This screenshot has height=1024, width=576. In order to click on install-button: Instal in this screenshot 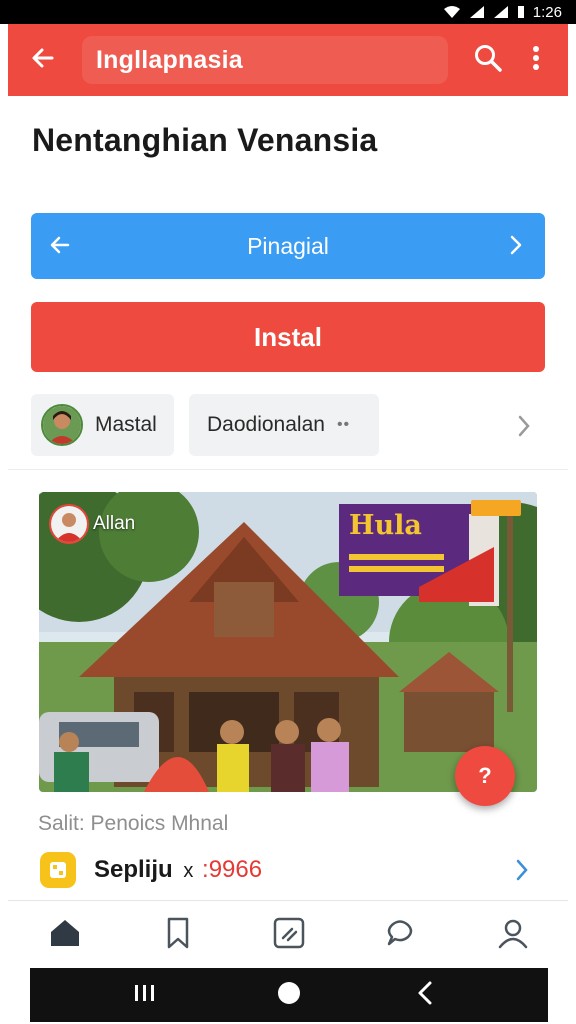, I will do `click(288, 337)`.